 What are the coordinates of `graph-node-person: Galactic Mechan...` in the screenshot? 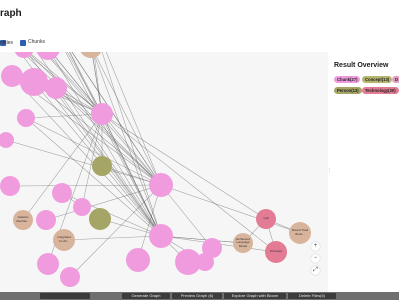 It's located at (23, 220).